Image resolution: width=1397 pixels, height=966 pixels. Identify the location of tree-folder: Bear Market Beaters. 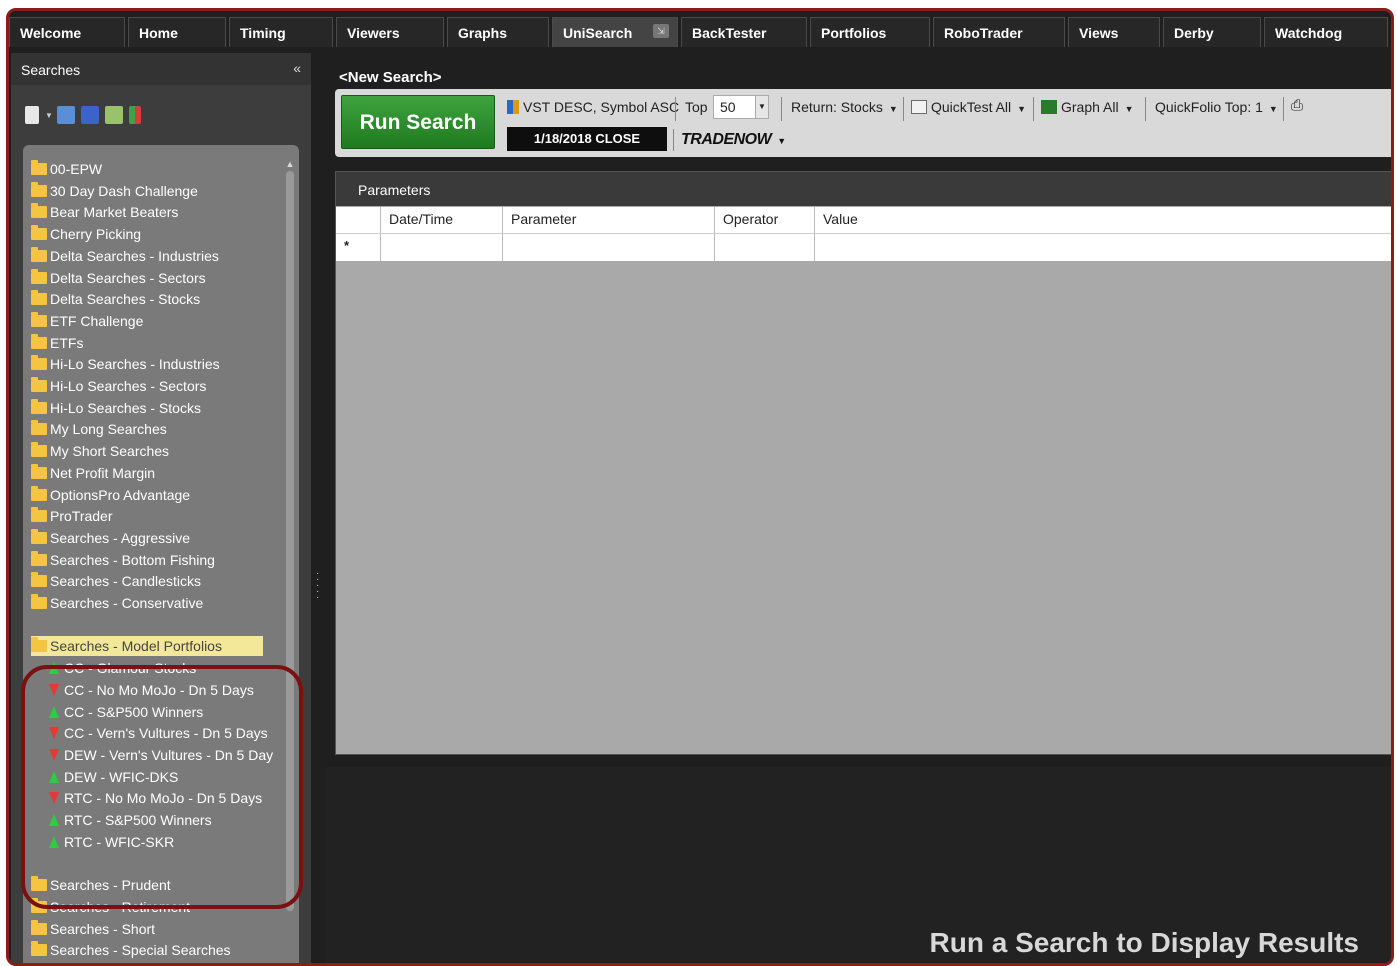
(104, 212).